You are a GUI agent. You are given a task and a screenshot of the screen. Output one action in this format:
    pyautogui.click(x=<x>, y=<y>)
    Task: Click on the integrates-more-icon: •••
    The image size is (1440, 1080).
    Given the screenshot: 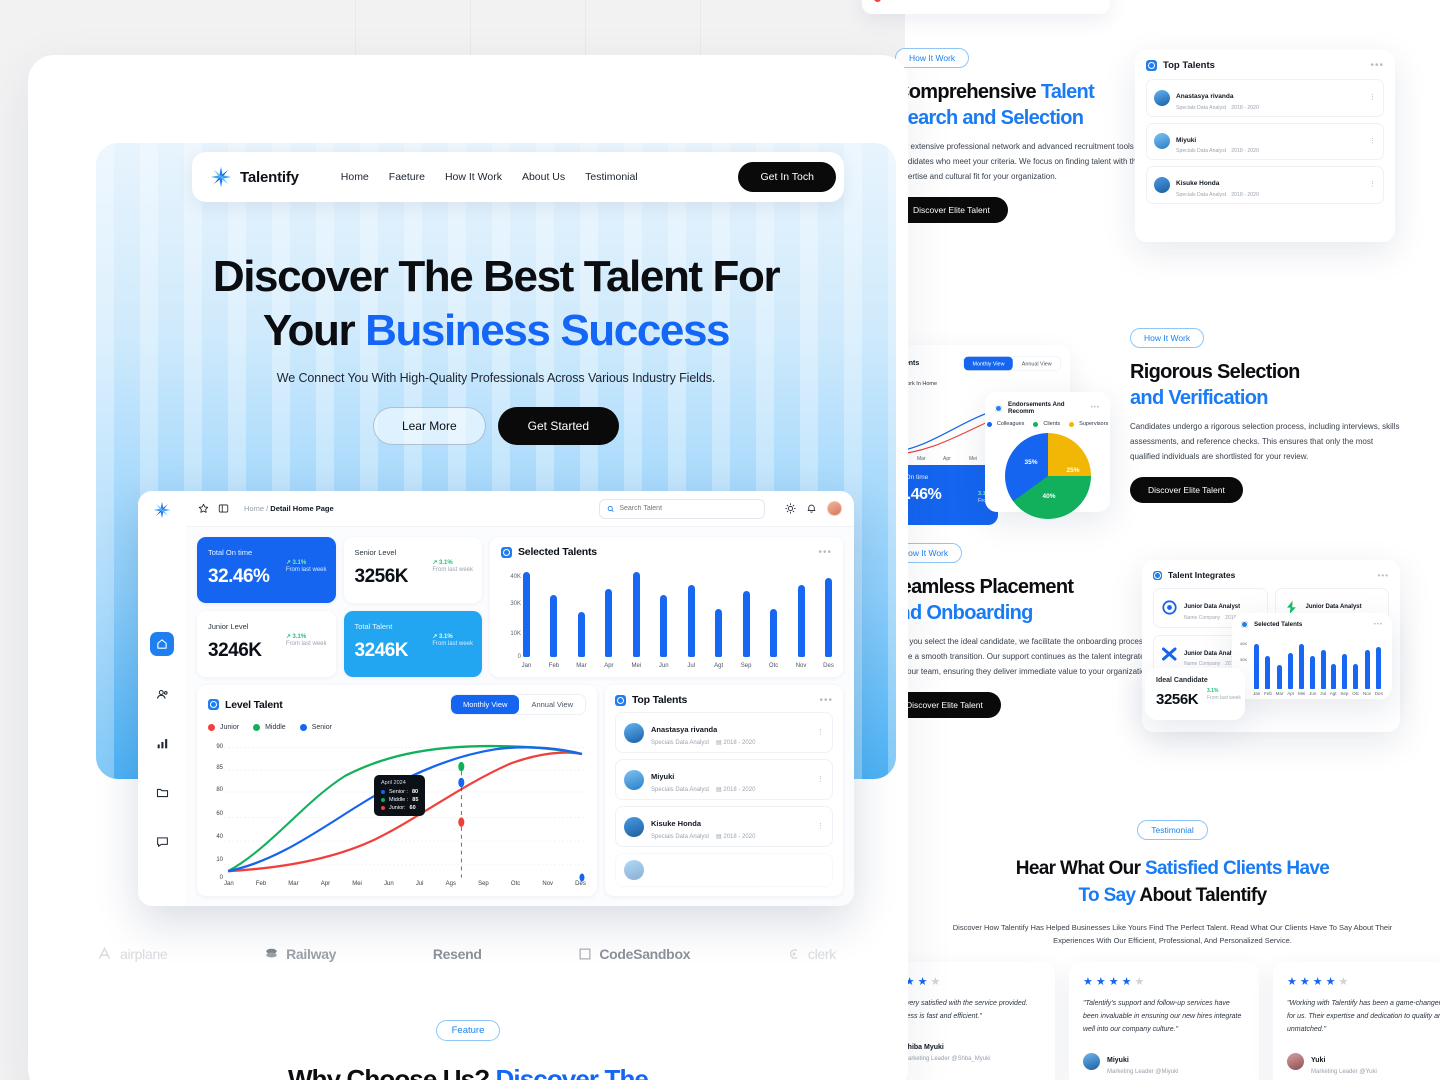 What is the action you would take?
    pyautogui.click(x=1383, y=575)
    